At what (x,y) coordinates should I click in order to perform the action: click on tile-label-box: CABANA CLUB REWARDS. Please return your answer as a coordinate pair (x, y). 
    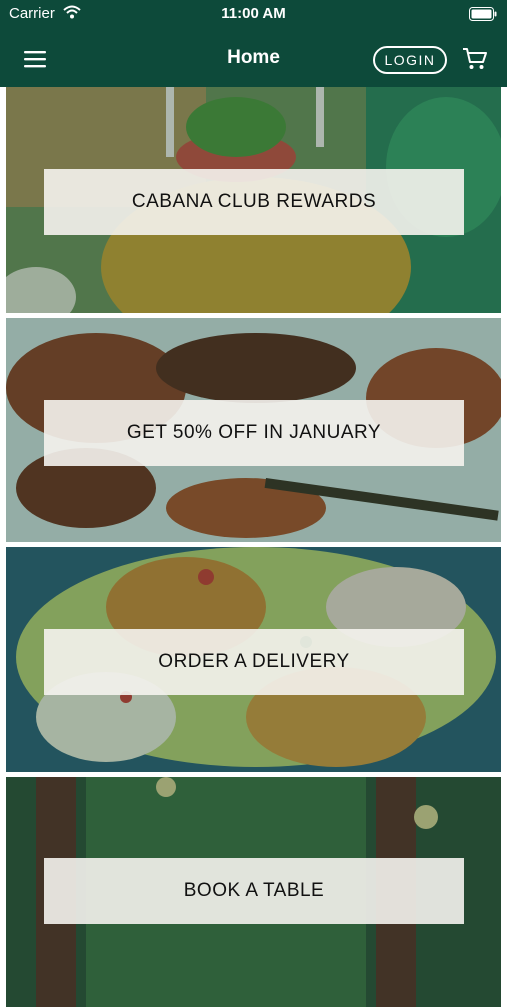
    Looking at the image, I should click on (254, 202).